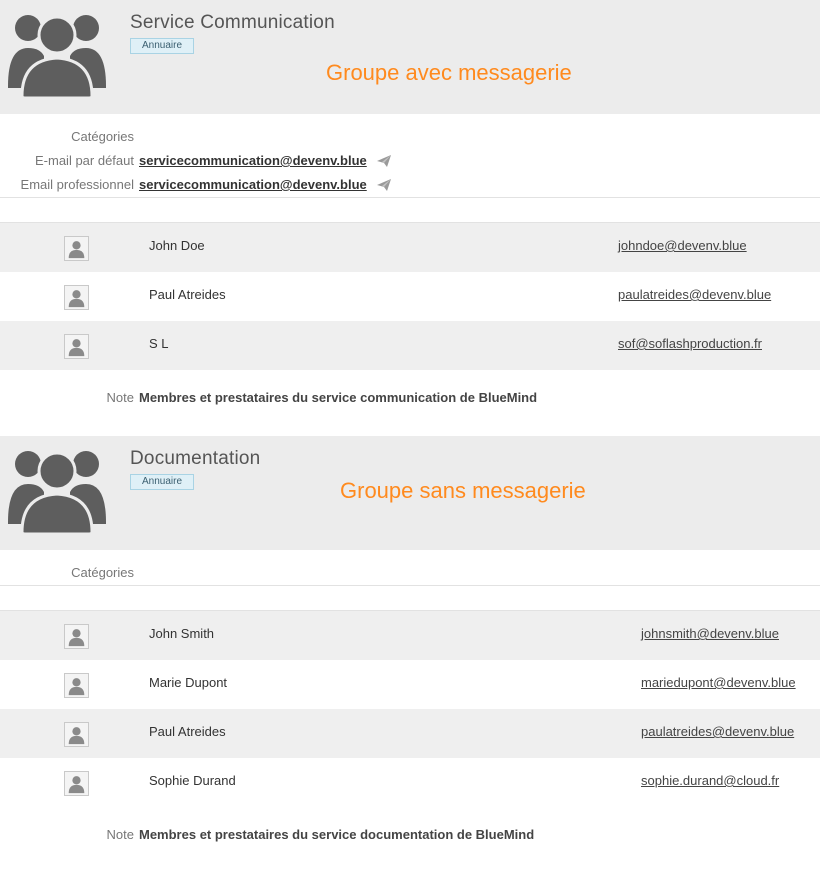 The image size is (820, 872). Describe the element at coordinates (718, 682) in the screenshot. I see `member-email-link: mariedupont@devenv.blue` at that location.